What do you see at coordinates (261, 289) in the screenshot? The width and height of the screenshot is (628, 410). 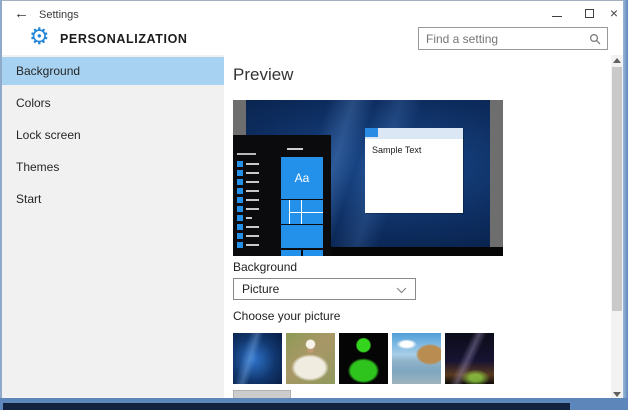 I see `background-type-value: Picture` at bounding box center [261, 289].